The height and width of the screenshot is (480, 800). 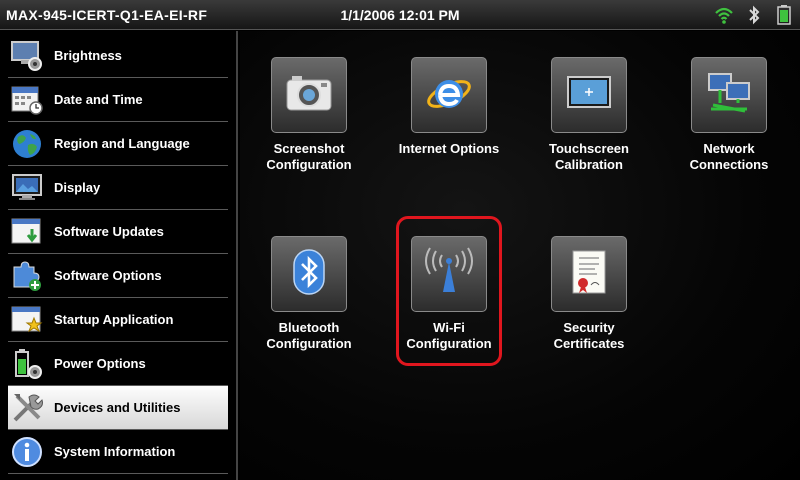 What do you see at coordinates (27, 56) in the screenshot?
I see `brightness-icon` at bounding box center [27, 56].